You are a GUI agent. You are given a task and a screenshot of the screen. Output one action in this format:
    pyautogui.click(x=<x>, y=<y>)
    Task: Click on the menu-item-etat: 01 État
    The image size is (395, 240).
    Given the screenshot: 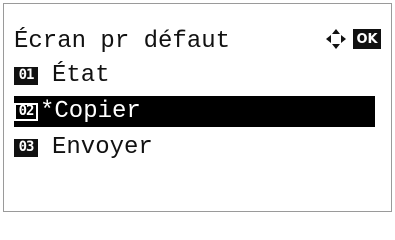 What is the action you would take?
    pyautogui.click(x=62, y=75)
    